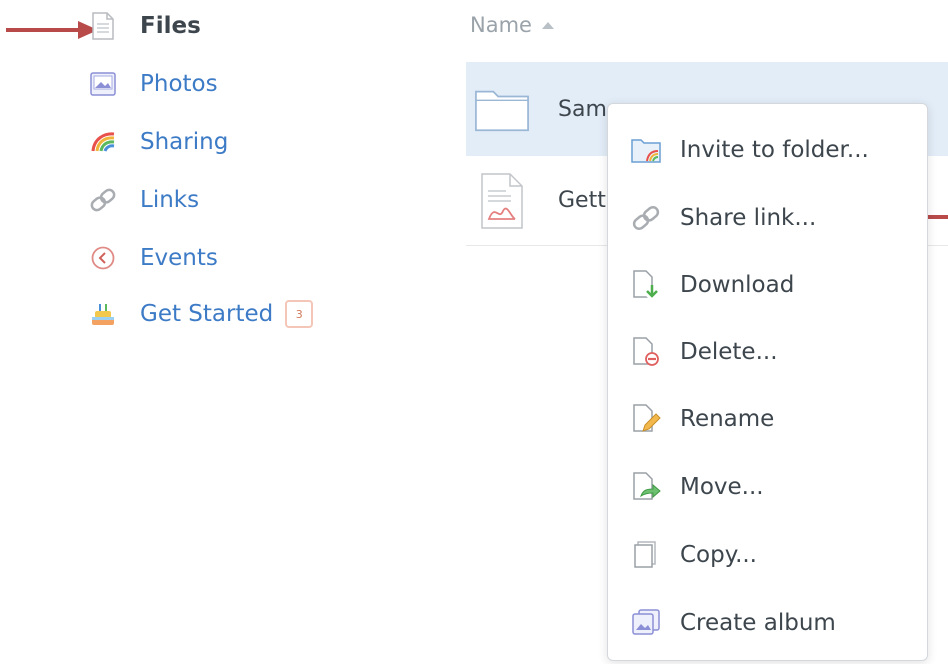 The height and width of the screenshot is (664, 948). I want to click on sidebar-item-label: Photos, so click(179, 84).